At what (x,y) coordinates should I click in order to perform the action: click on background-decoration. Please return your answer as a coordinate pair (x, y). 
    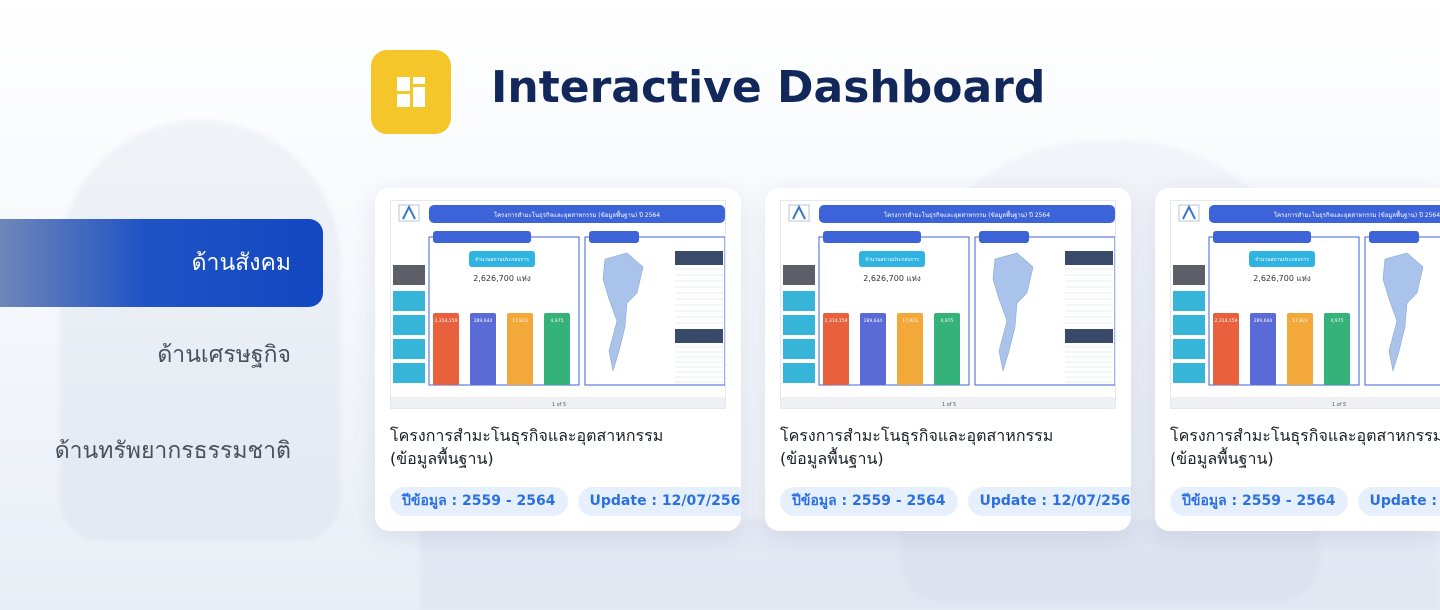
    Looking at the image, I should click on (930, 565).